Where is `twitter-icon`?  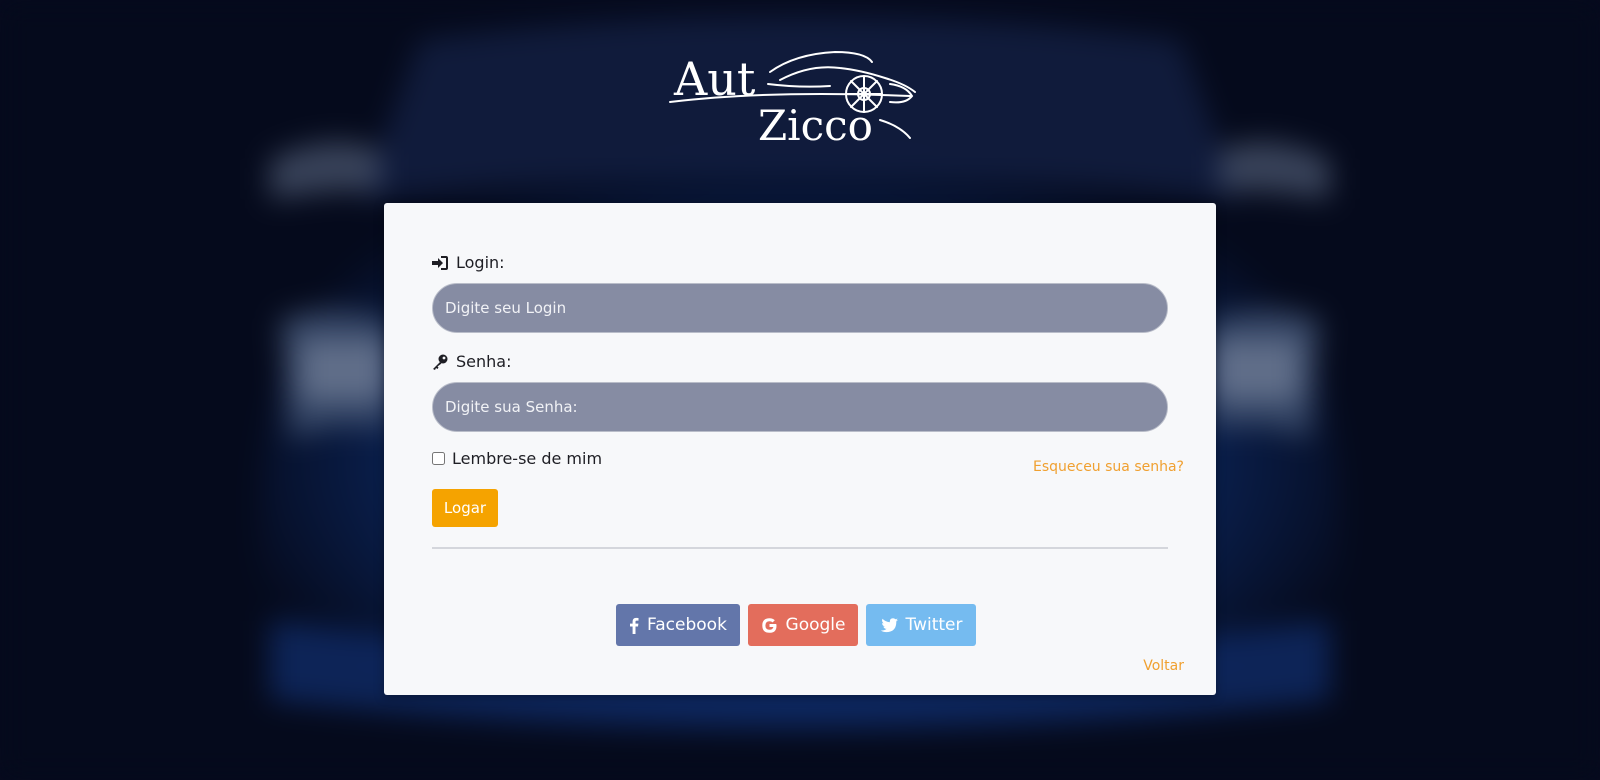 twitter-icon is located at coordinates (889, 624).